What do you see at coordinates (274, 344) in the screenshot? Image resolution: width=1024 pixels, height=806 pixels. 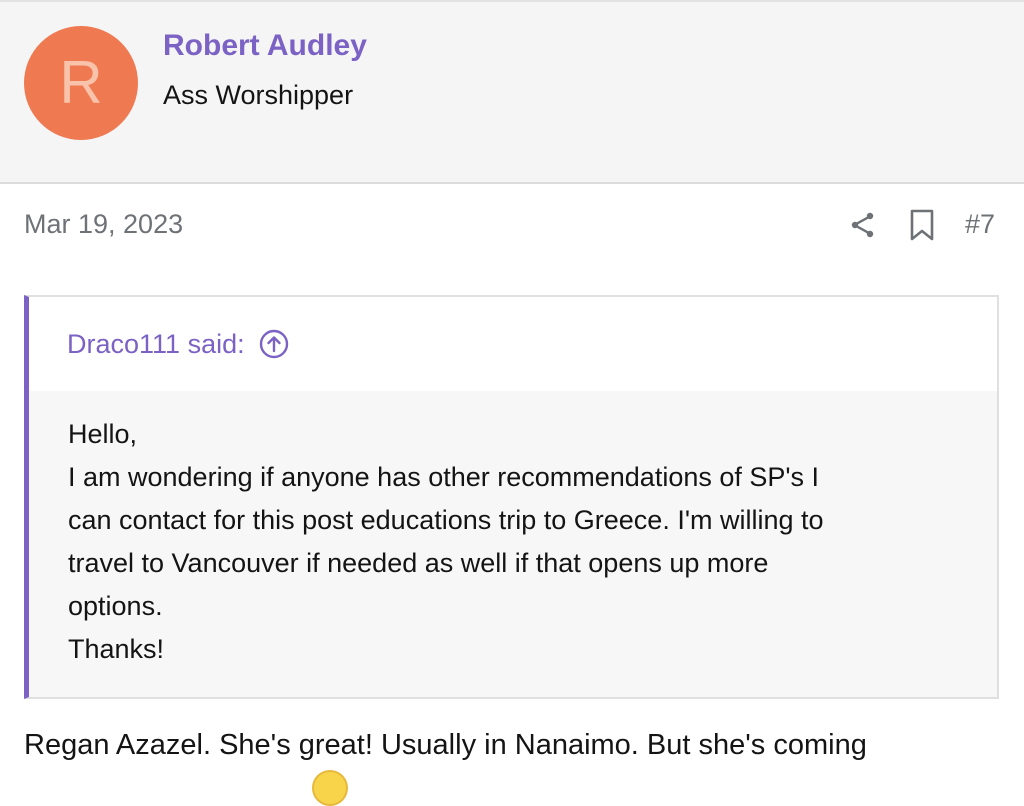 I see `arrow-up-circle-icon` at bounding box center [274, 344].